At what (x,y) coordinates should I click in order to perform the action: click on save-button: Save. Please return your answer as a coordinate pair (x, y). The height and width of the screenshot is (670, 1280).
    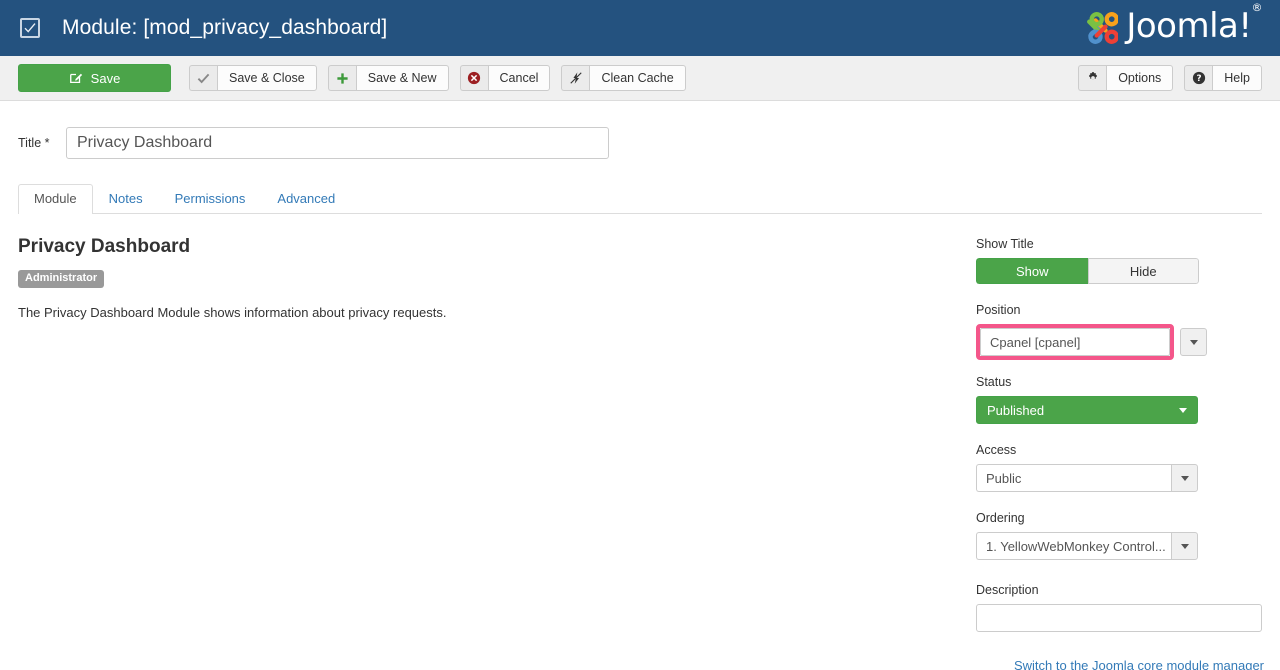
    Looking at the image, I should click on (94, 78).